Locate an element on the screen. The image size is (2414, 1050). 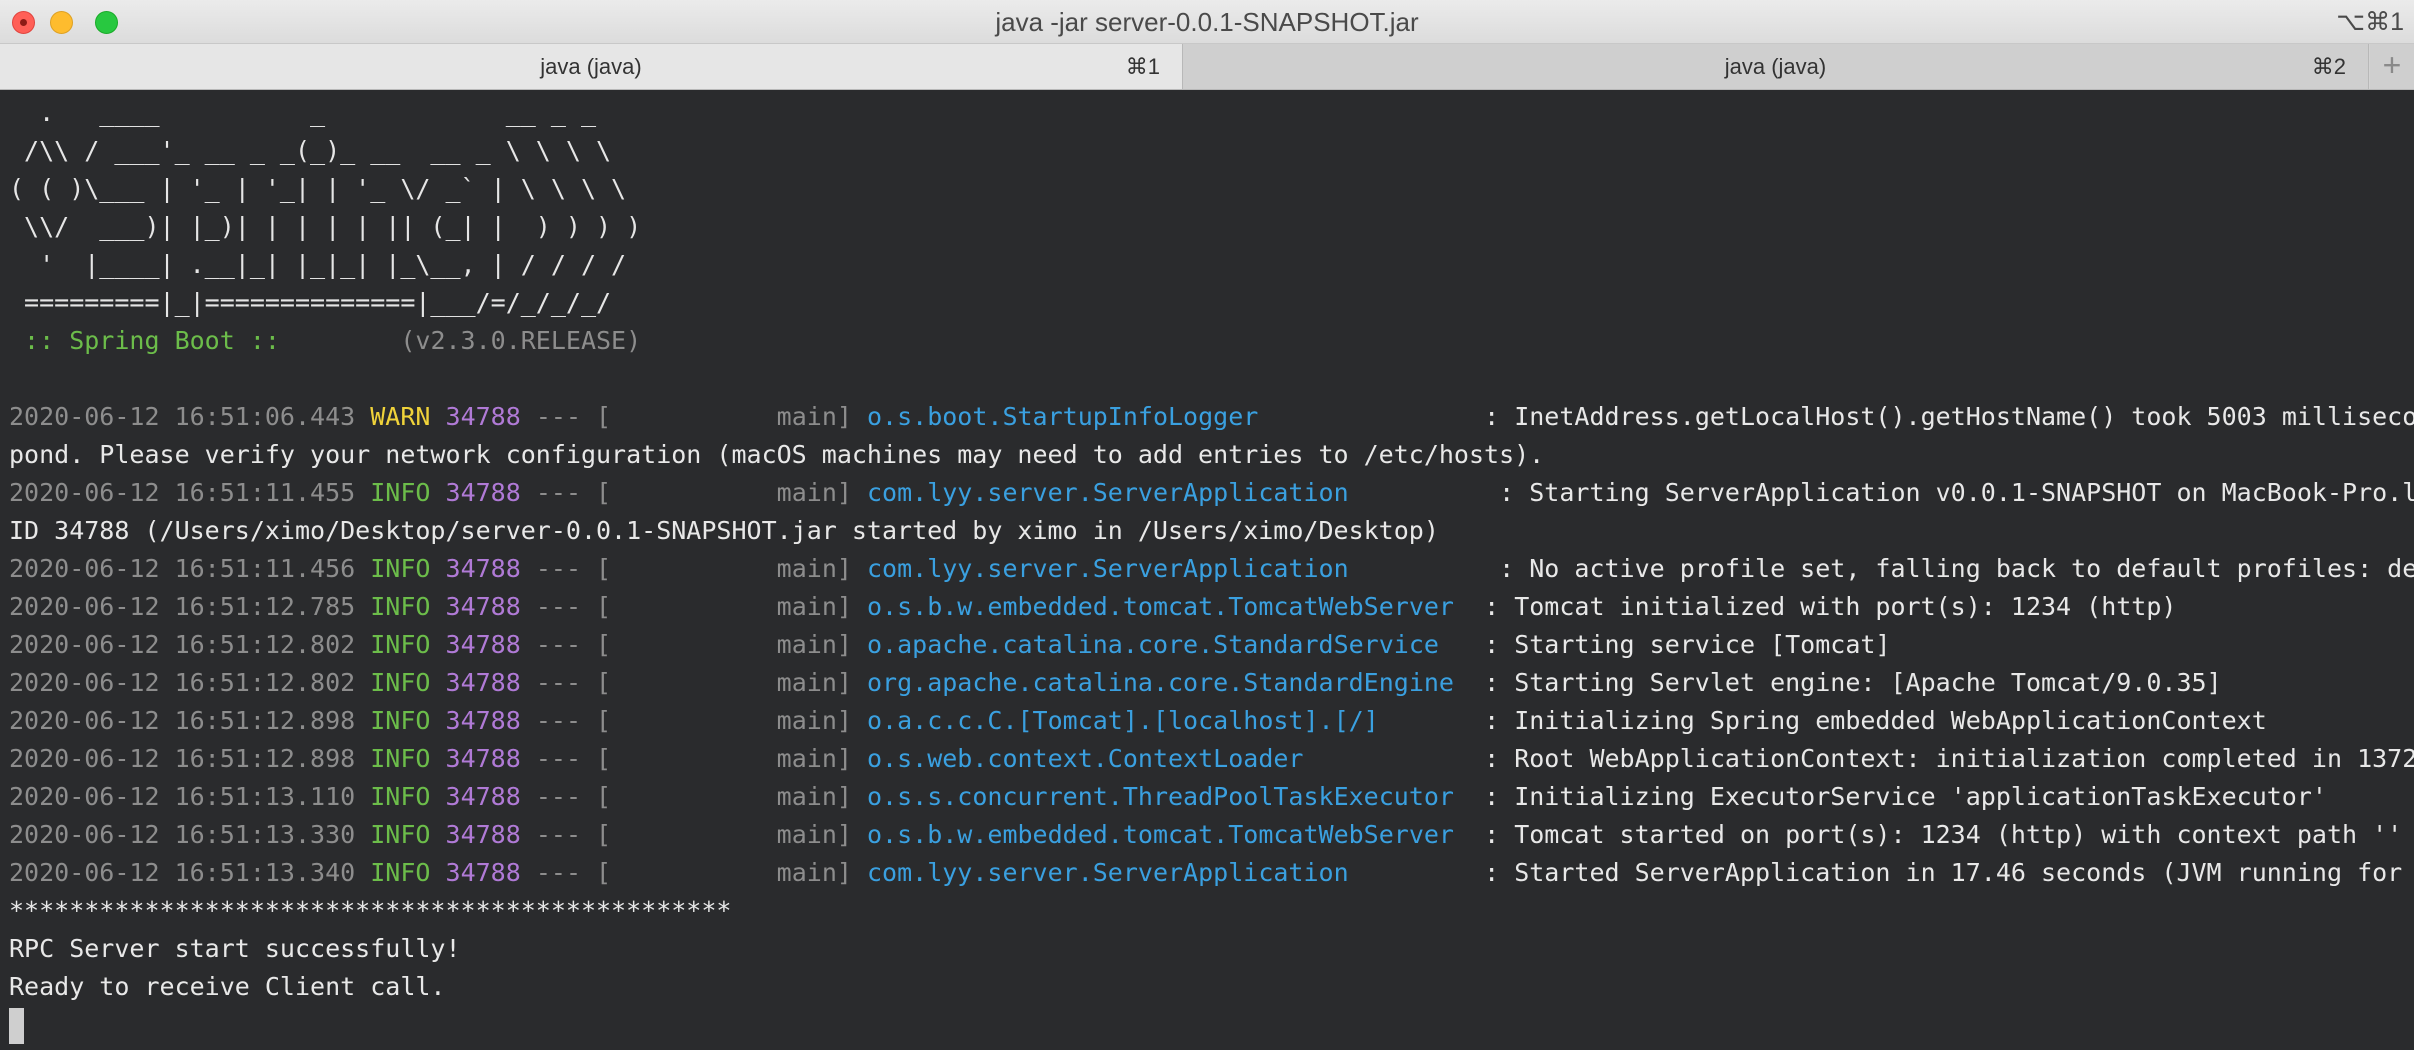
log-logger: o.s.boot.StartupInfoLogger is located at coordinates (1168, 416).